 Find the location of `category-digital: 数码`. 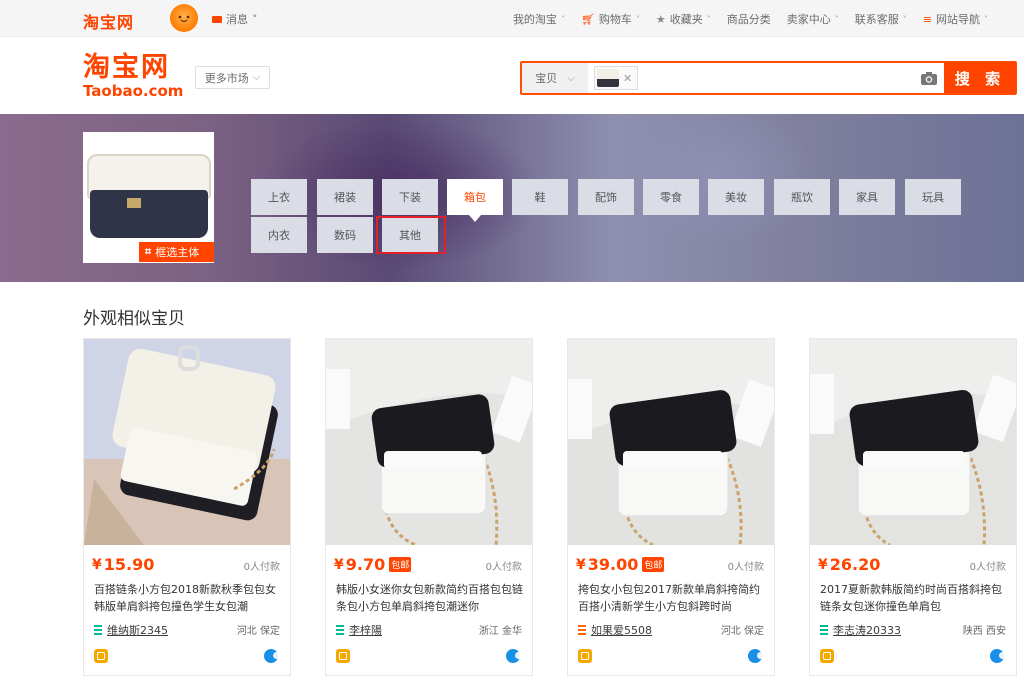

category-digital: 数码 is located at coordinates (345, 235).